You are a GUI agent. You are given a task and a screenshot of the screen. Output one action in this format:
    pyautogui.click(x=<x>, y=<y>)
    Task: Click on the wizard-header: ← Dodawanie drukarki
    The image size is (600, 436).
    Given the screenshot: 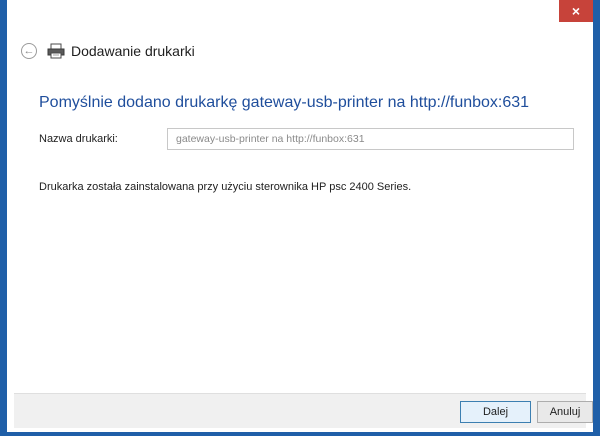 What is the action you would take?
    pyautogui.click(x=108, y=51)
    